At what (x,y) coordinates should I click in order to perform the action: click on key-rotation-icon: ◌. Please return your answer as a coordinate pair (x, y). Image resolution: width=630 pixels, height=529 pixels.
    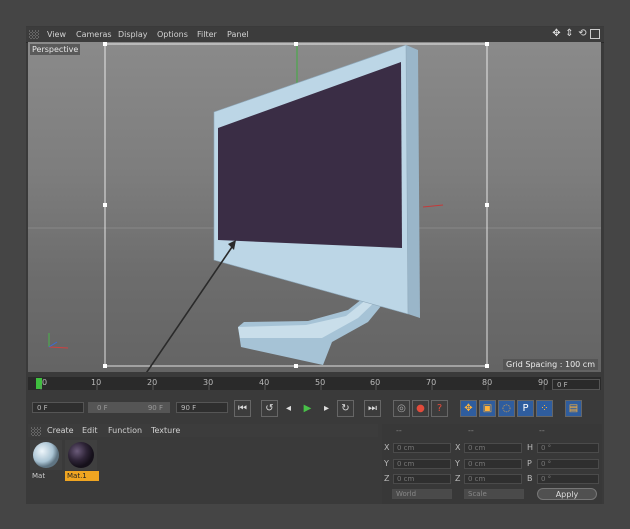
    Looking at the image, I should click on (506, 408).